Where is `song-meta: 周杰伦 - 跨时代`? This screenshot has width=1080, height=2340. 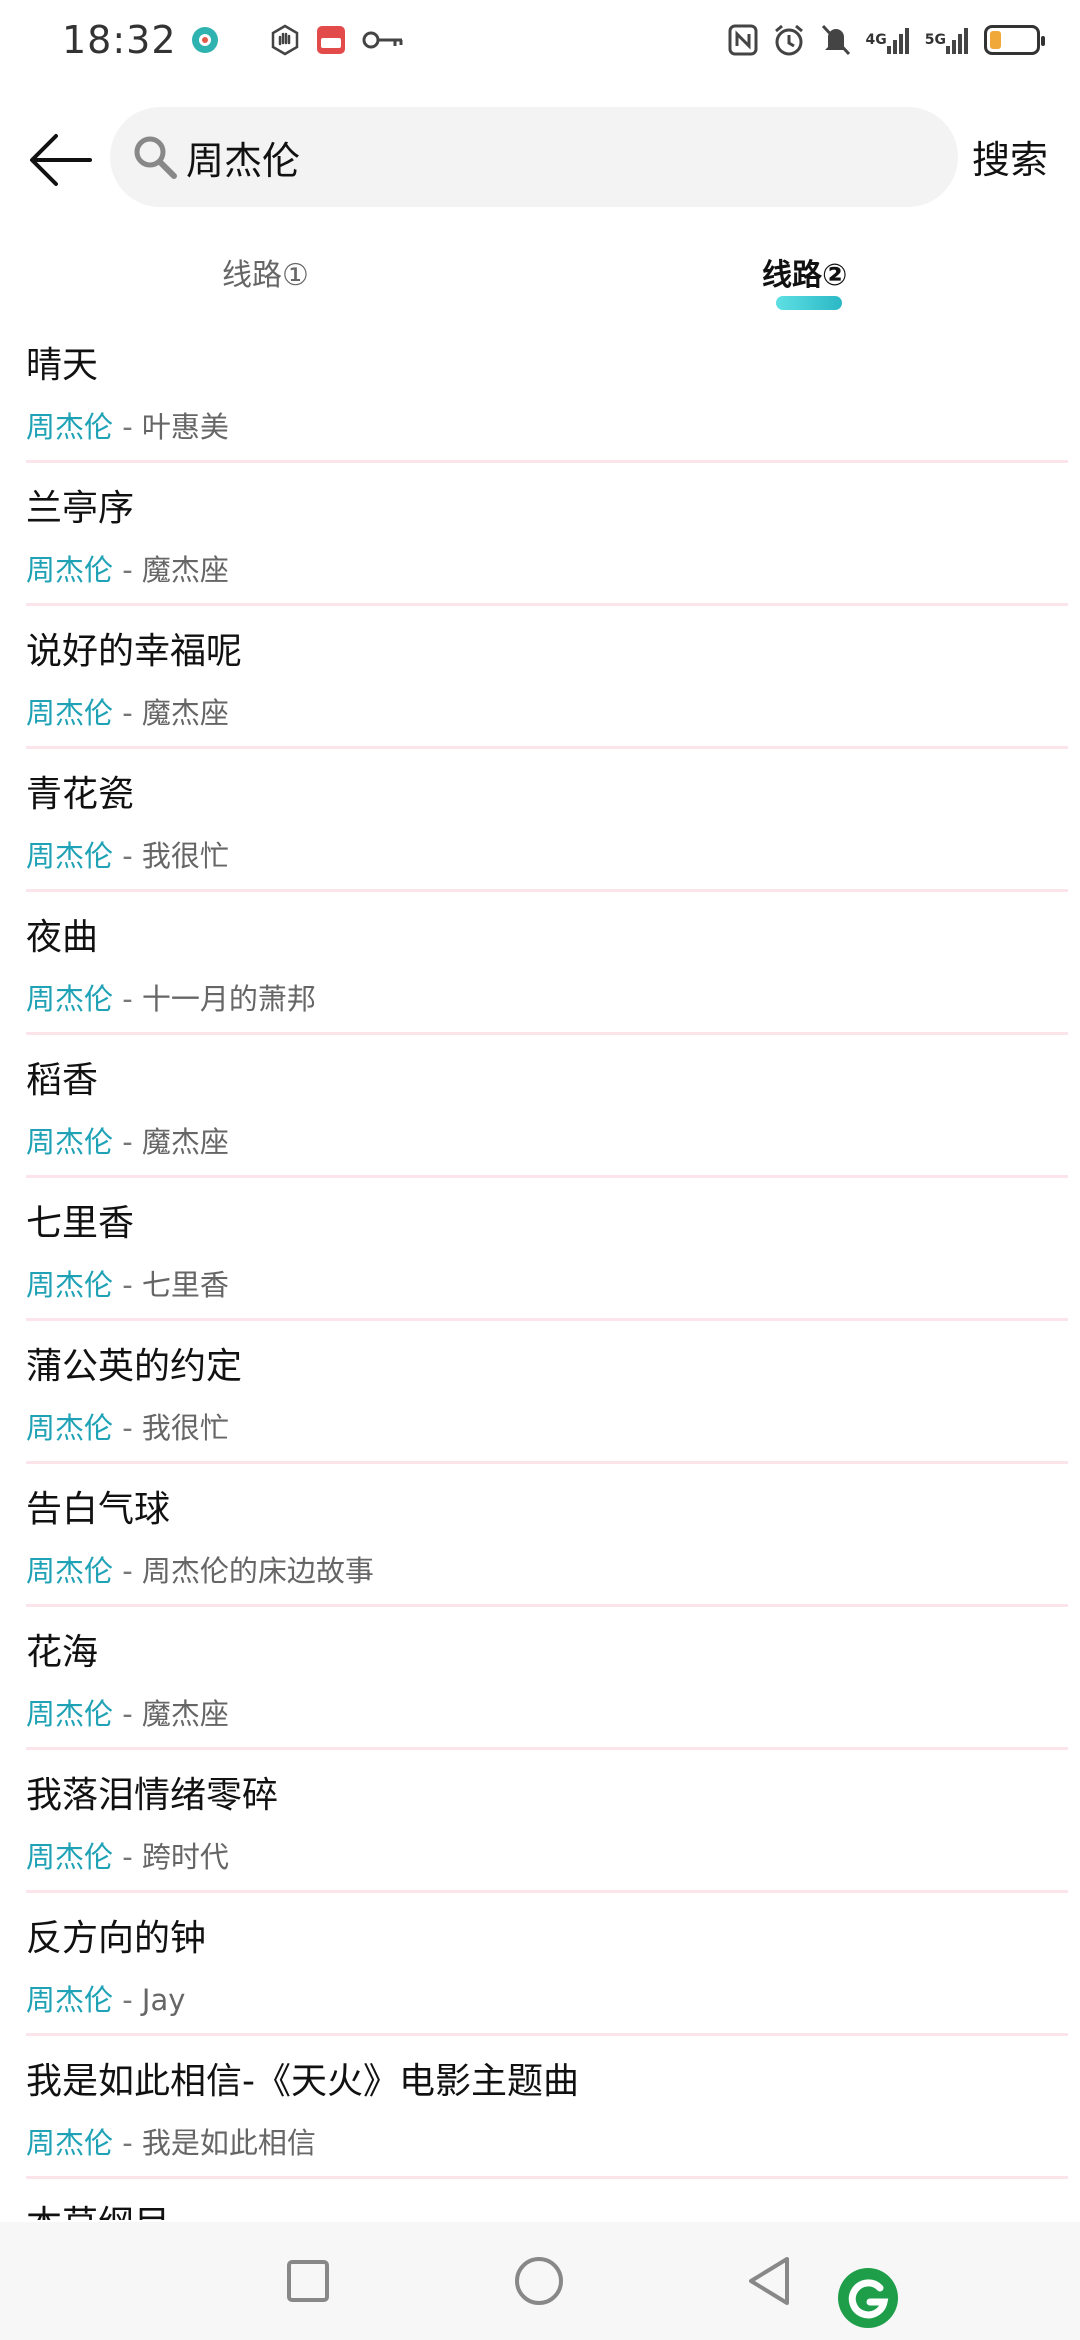
song-meta: 周杰伦 - 跨时代 is located at coordinates (127, 1855).